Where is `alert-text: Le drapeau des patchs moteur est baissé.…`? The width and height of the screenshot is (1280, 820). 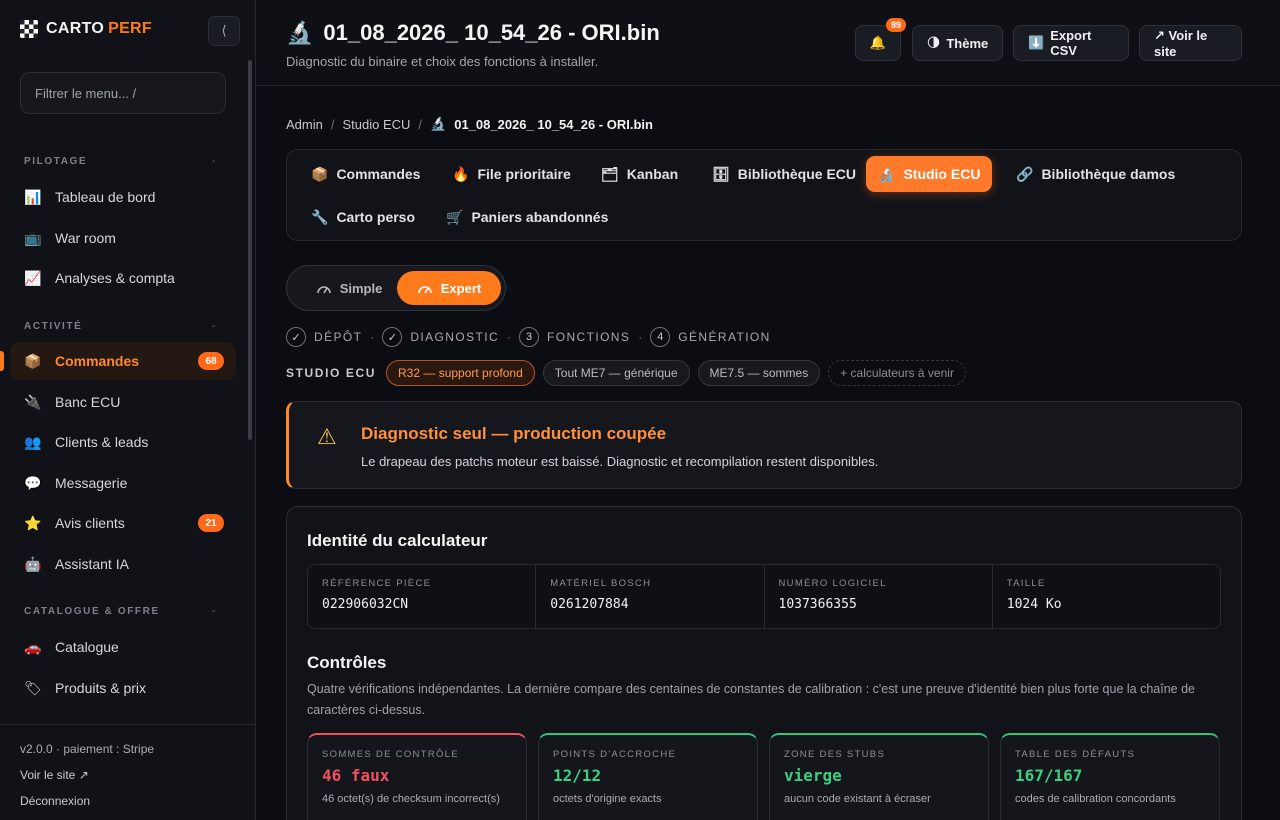 alert-text: Le drapeau des patchs moteur est baissé.… is located at coordinates (620, 461).